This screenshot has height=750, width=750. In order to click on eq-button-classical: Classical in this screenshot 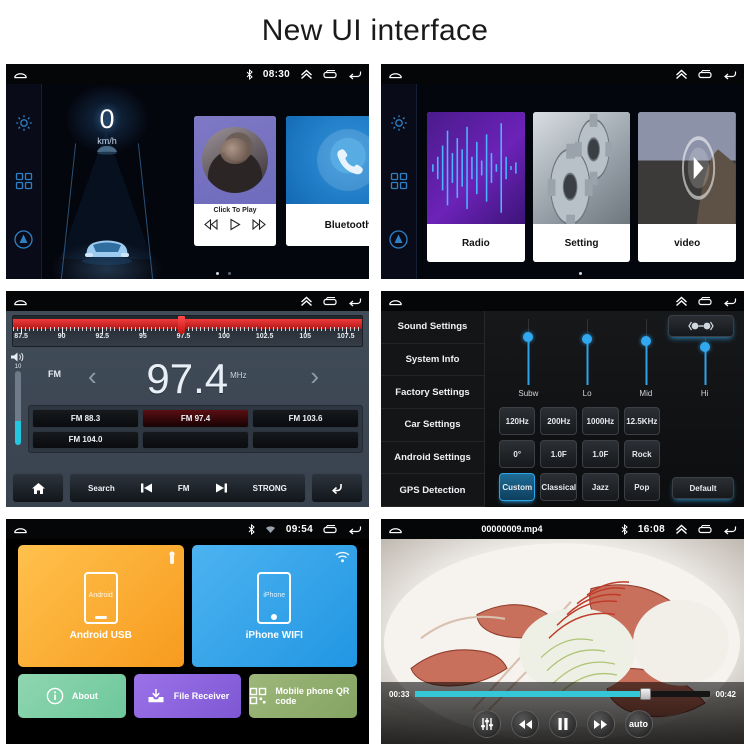, I will do `click(559, 487)`.